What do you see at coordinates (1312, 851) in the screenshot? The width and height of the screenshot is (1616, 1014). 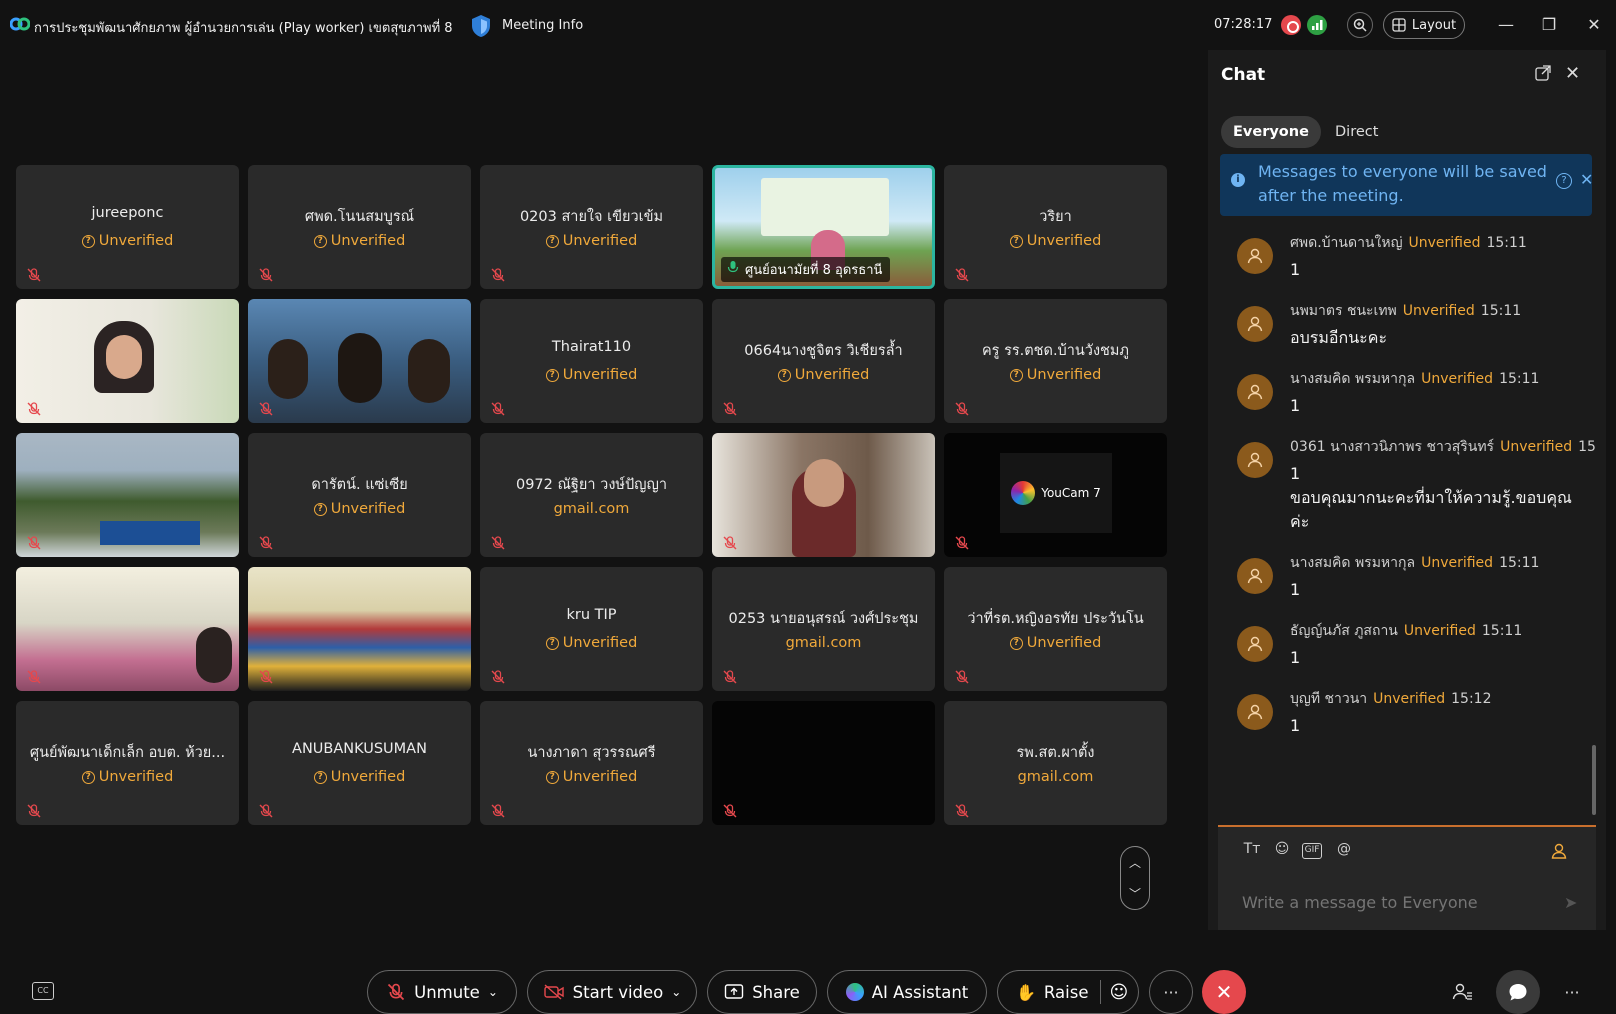 I see `gif-icon: GIF` at bounding box center [1312, 851].